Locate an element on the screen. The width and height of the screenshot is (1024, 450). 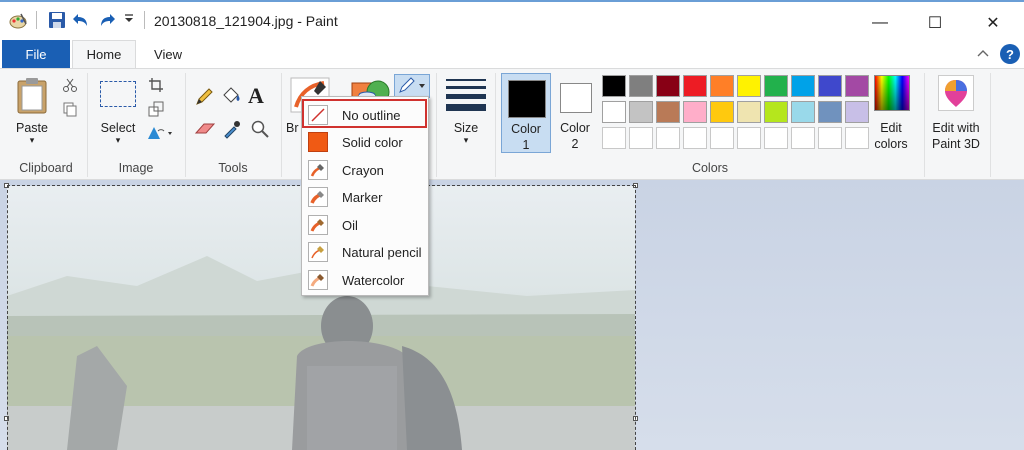
close-button: ✕ is located at coordinates (993, 23).